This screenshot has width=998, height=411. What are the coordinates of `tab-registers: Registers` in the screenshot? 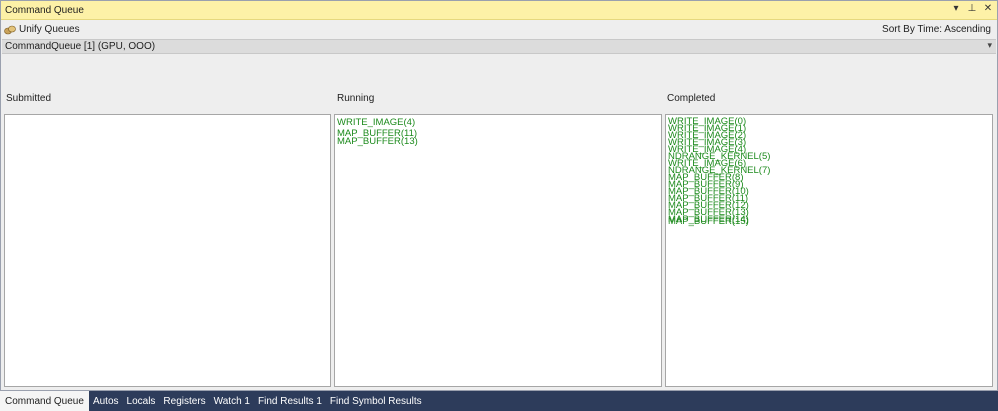 It's located at (184, 401).